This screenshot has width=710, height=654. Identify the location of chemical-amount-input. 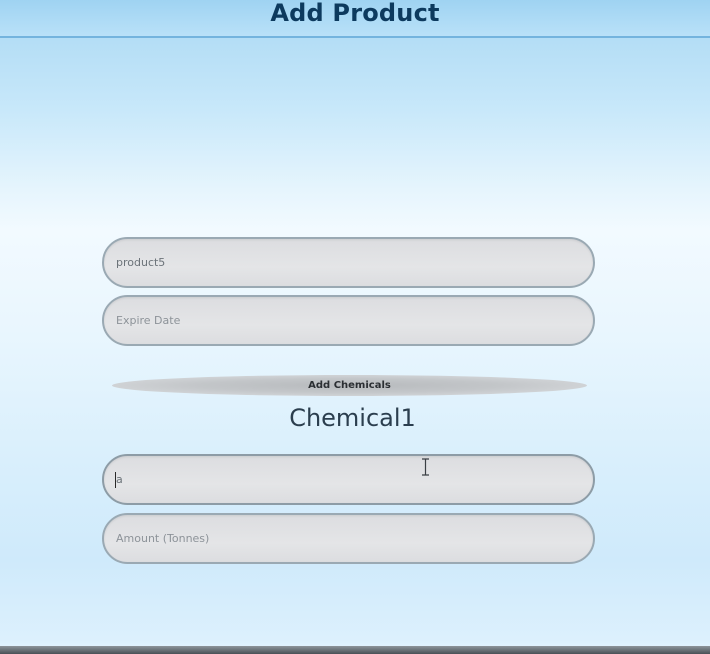
(346, 538).